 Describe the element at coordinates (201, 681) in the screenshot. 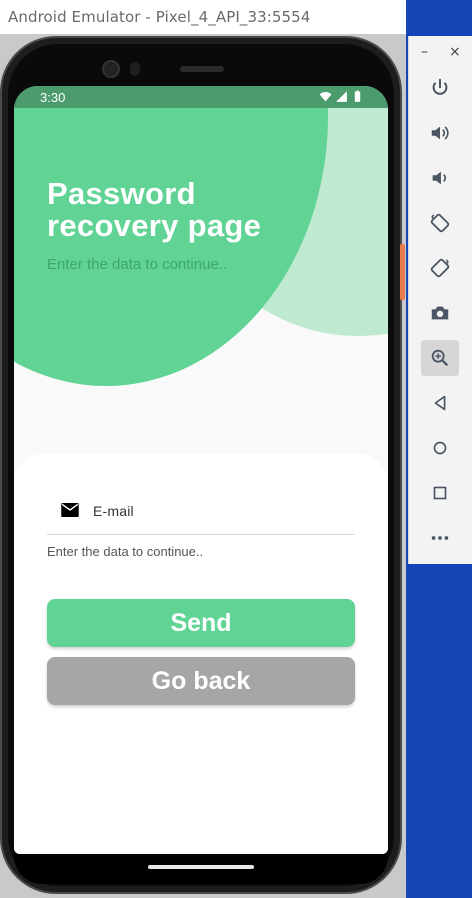

I see `go-back-button: Go back` at that location.